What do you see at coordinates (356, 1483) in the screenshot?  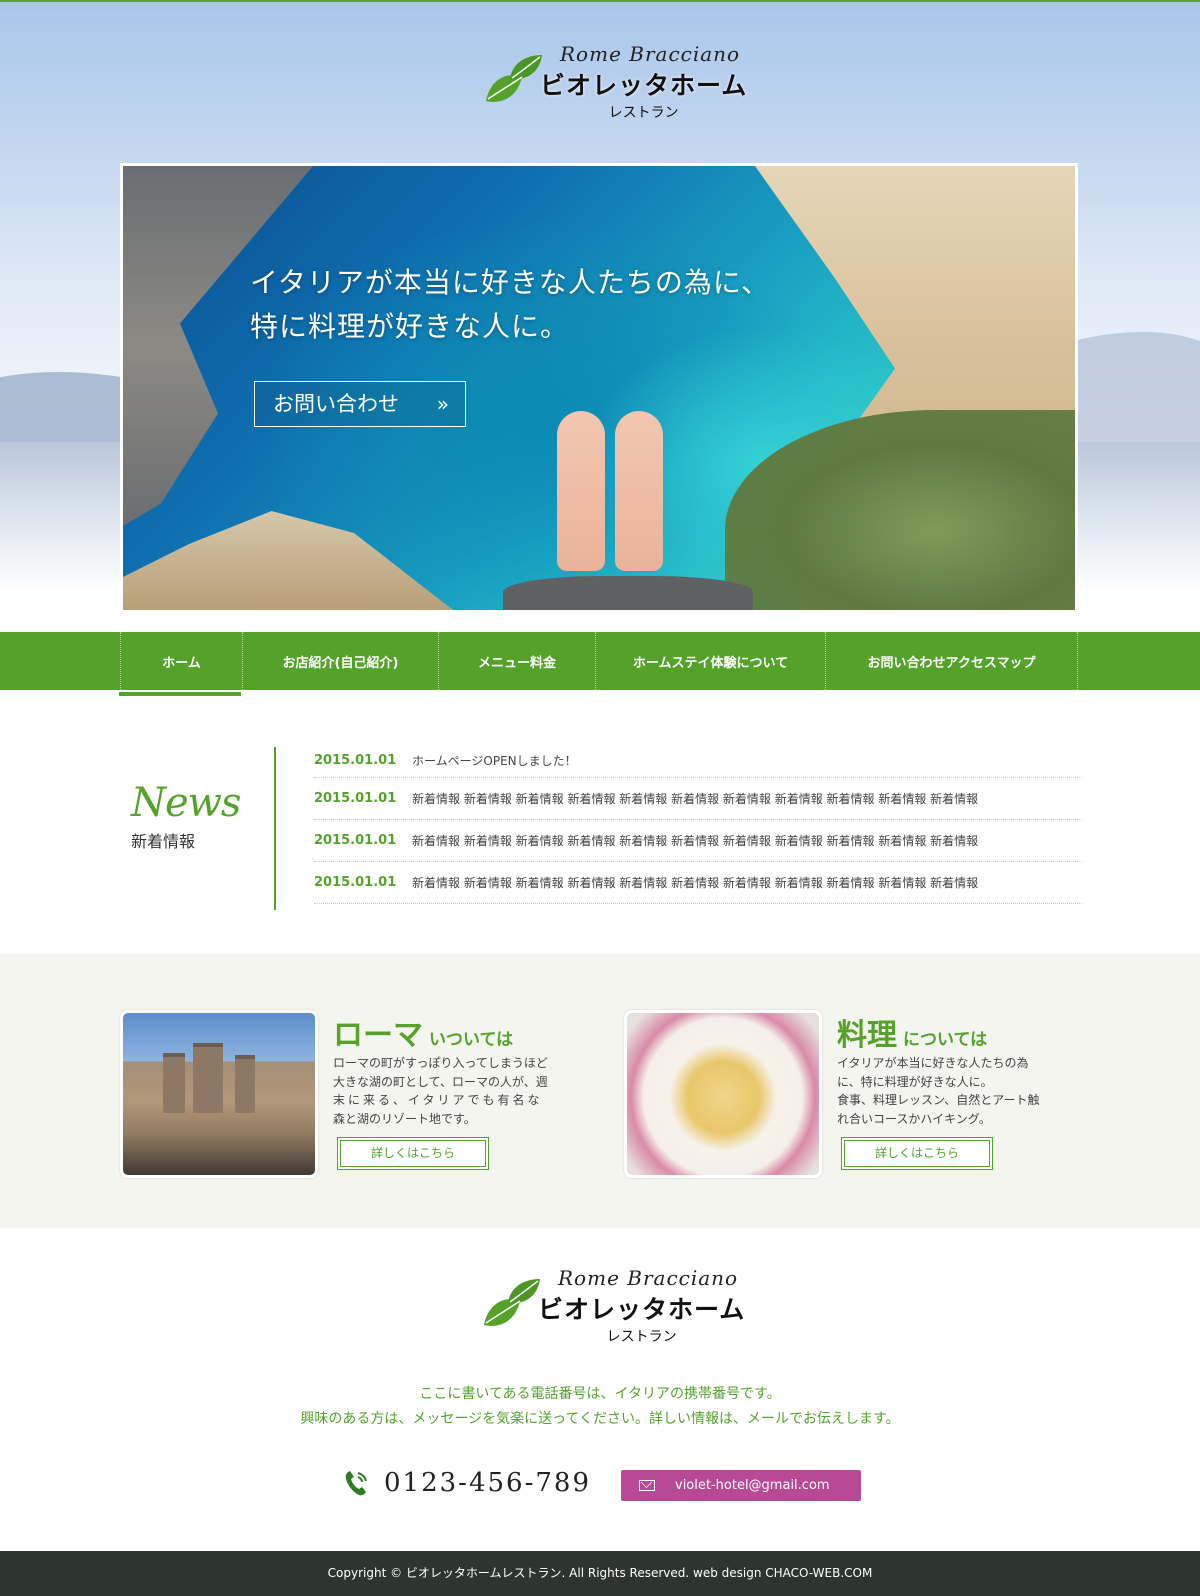 I see `phone-icon` at bounding box center [356, 1483].